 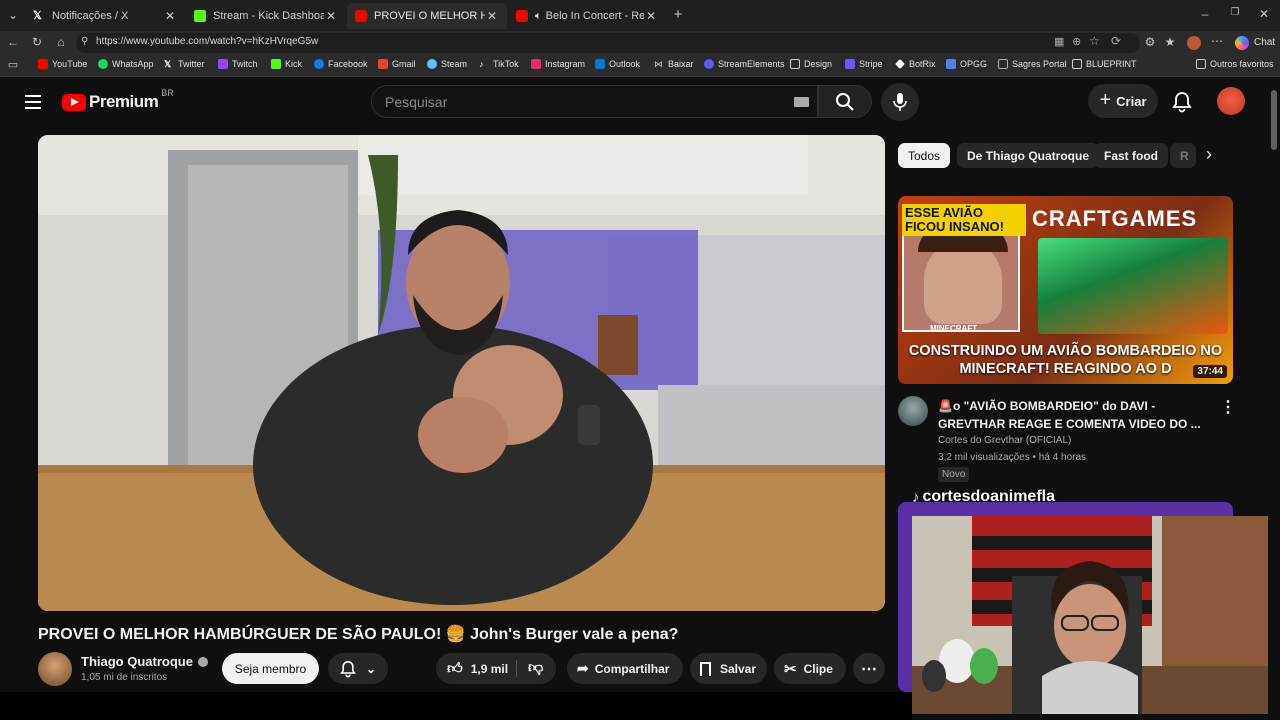 What do you see at coordinates (1183, 155) in the screenshot?
I see `chip-truncated: R` at bounding box center [1183, 155].